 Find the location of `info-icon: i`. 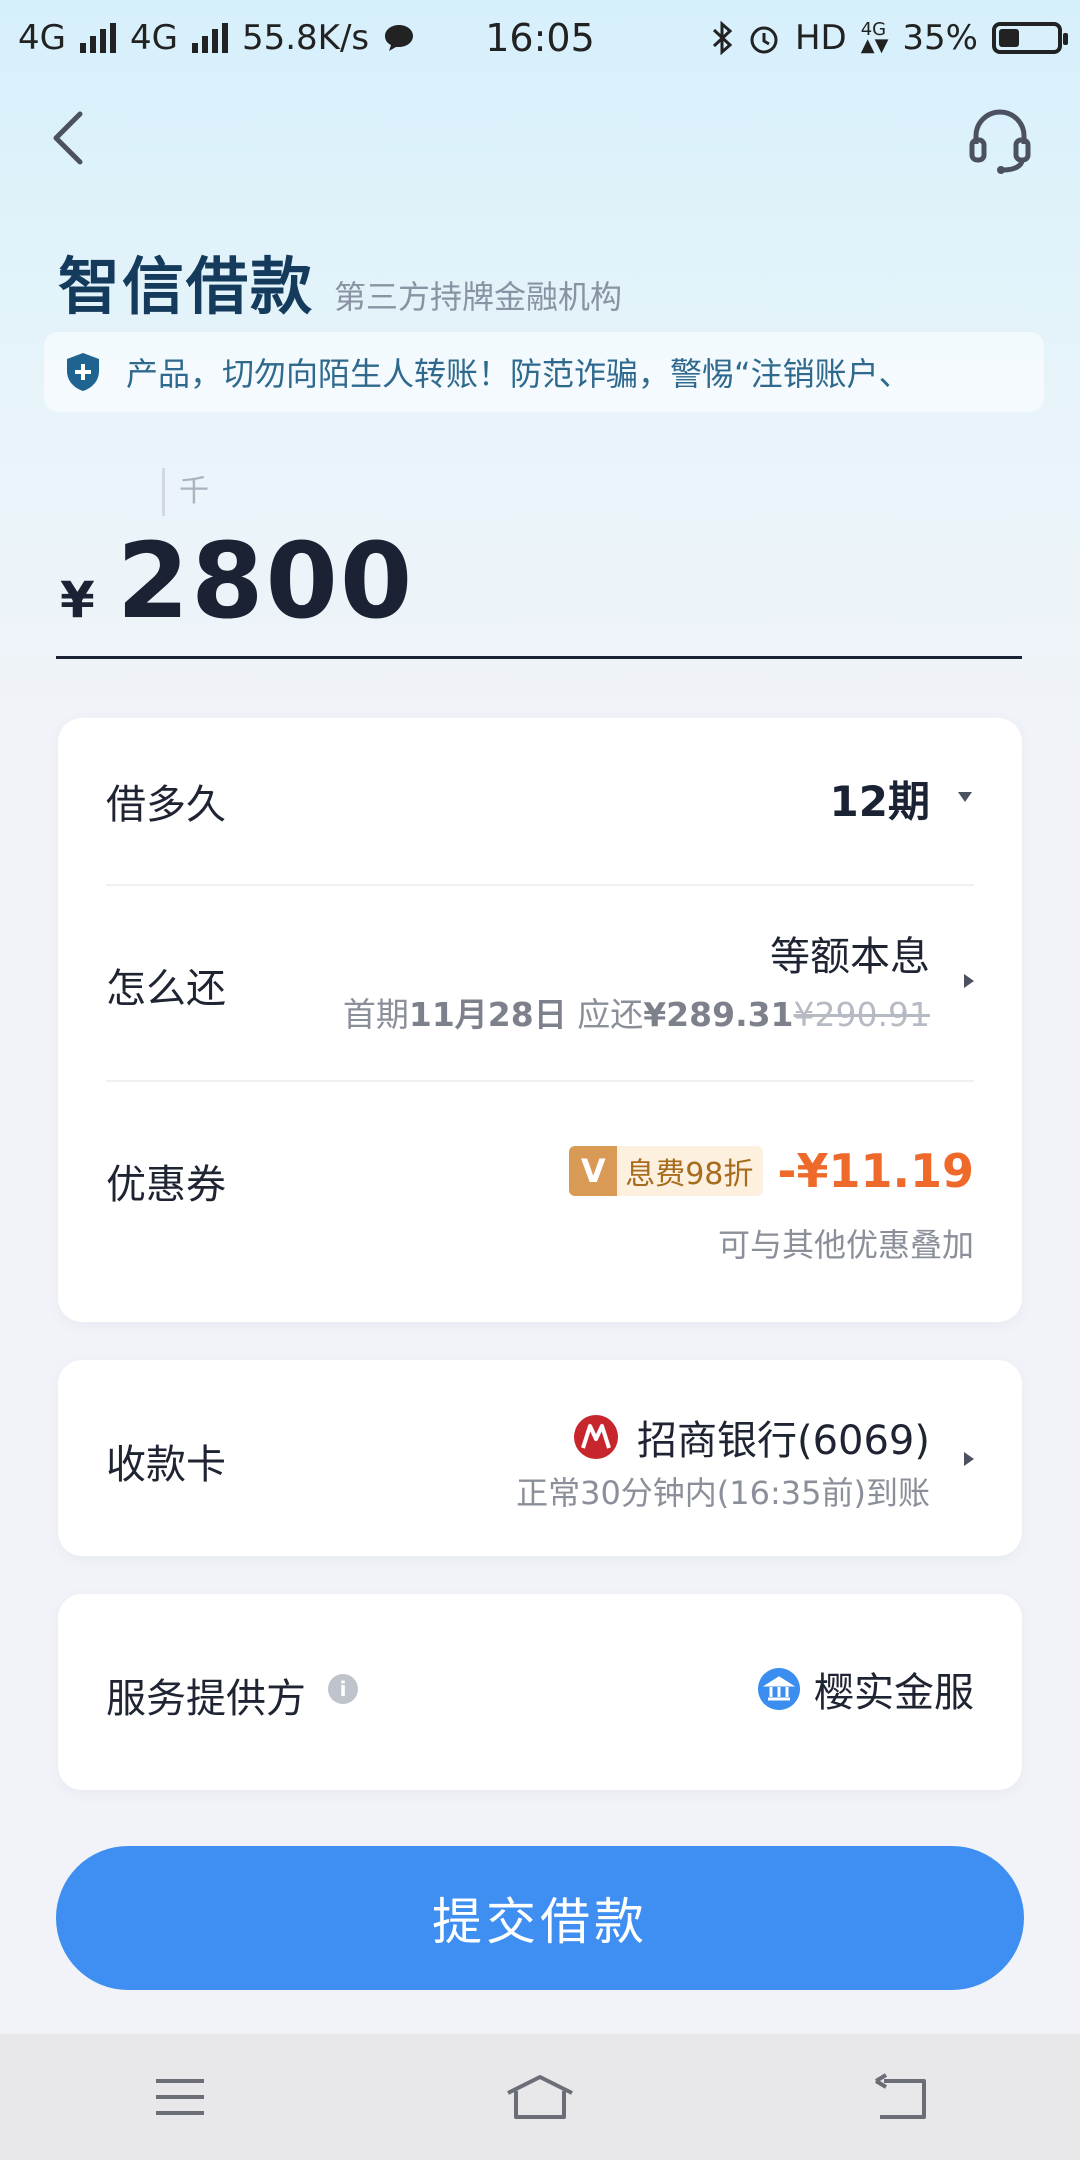

info-icon: i is located at coordinates (343, 1689).